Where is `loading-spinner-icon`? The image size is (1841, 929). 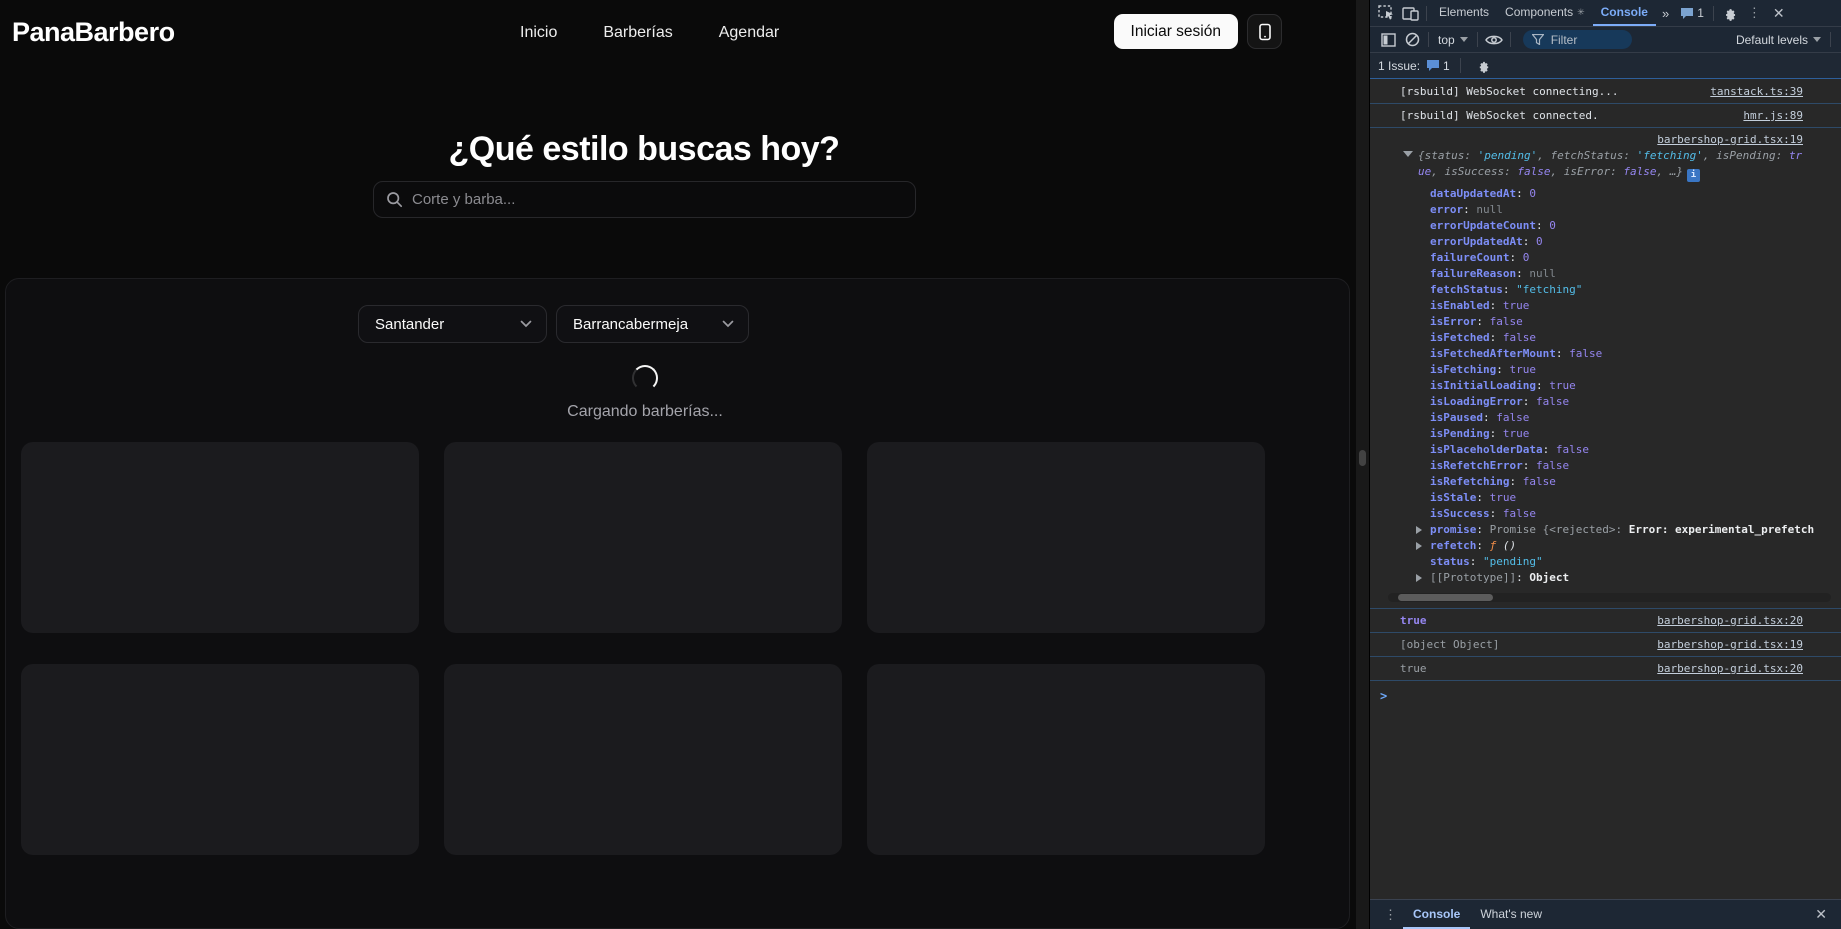 loading-spinner-icon is located at coordinates (645, 378).